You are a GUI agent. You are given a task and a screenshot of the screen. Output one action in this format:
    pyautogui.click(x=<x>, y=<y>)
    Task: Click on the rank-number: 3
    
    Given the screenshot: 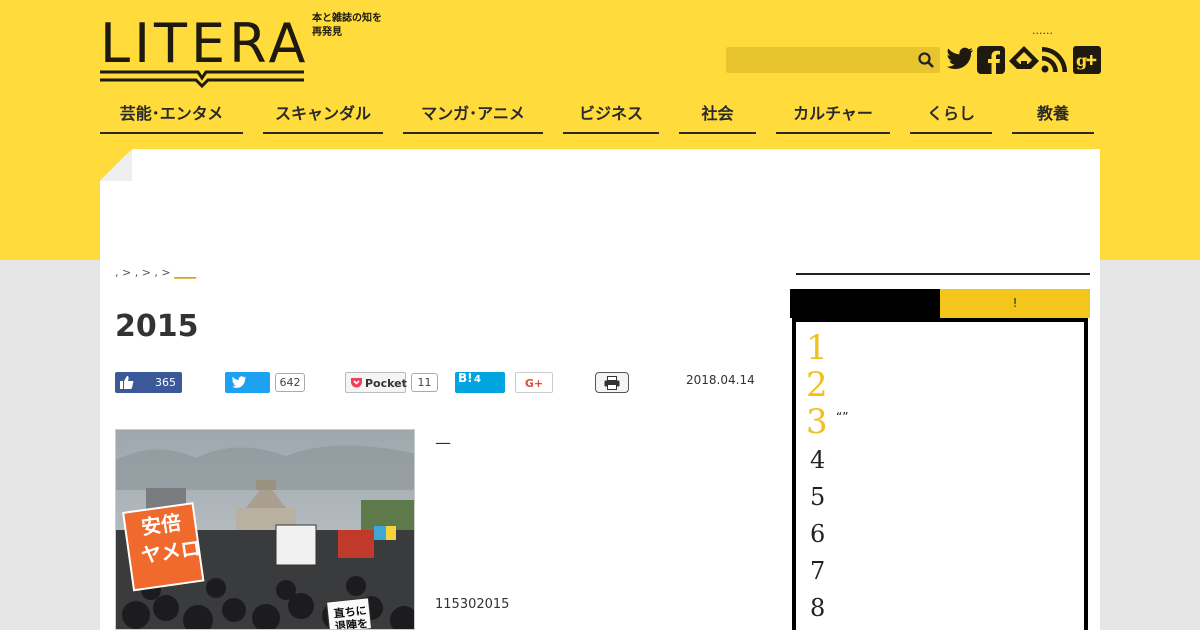 What is the action you would take?
    pyautogui.click(x=817, y=422)
    